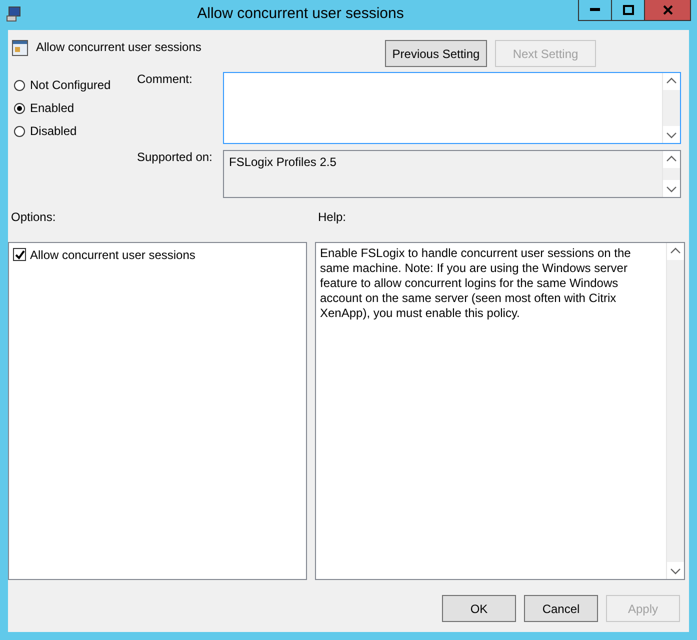 The height and width of the screenshot is (640, 697). I want to click on ok-button: OK, so click(479, 608).